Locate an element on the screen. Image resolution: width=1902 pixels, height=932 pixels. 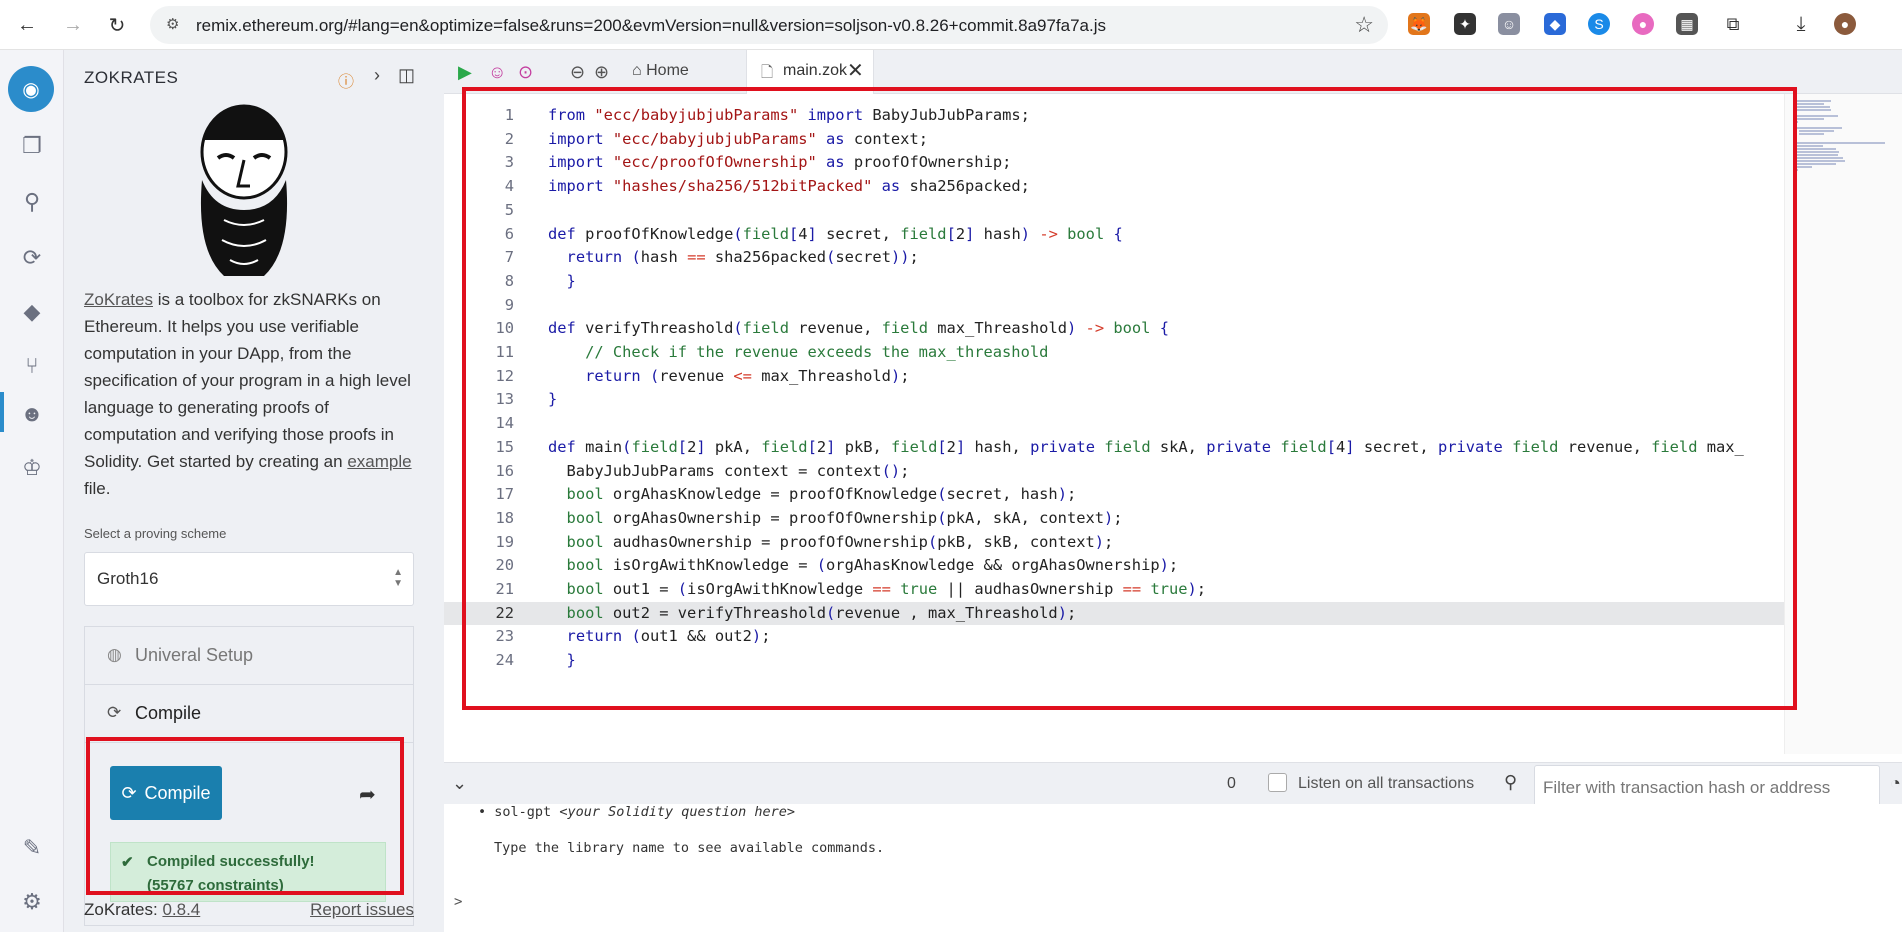
run-play-icon: ▶ is located at coordinates (465, 72).